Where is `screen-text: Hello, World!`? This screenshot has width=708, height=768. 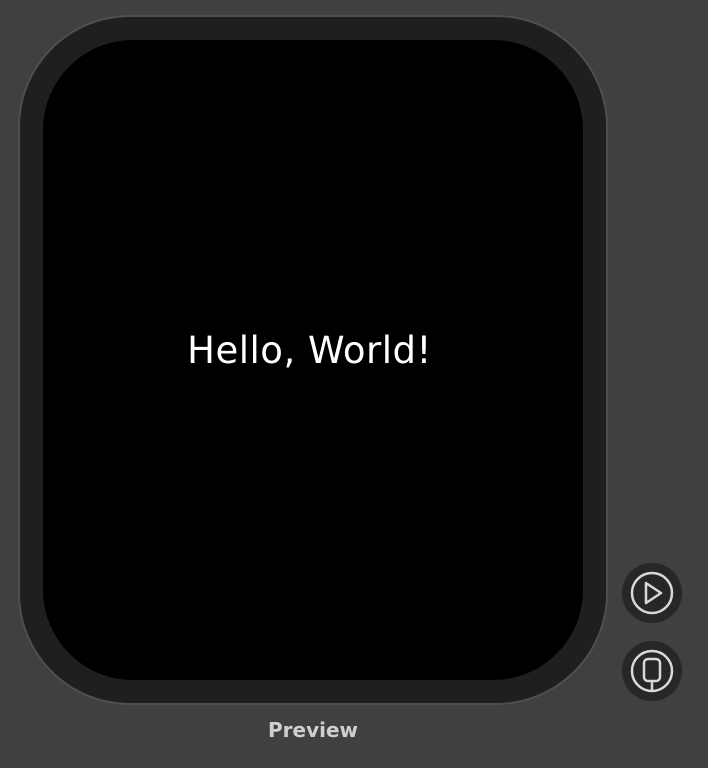 screen-text: Hello, World! is located at coordinates (309, 350).